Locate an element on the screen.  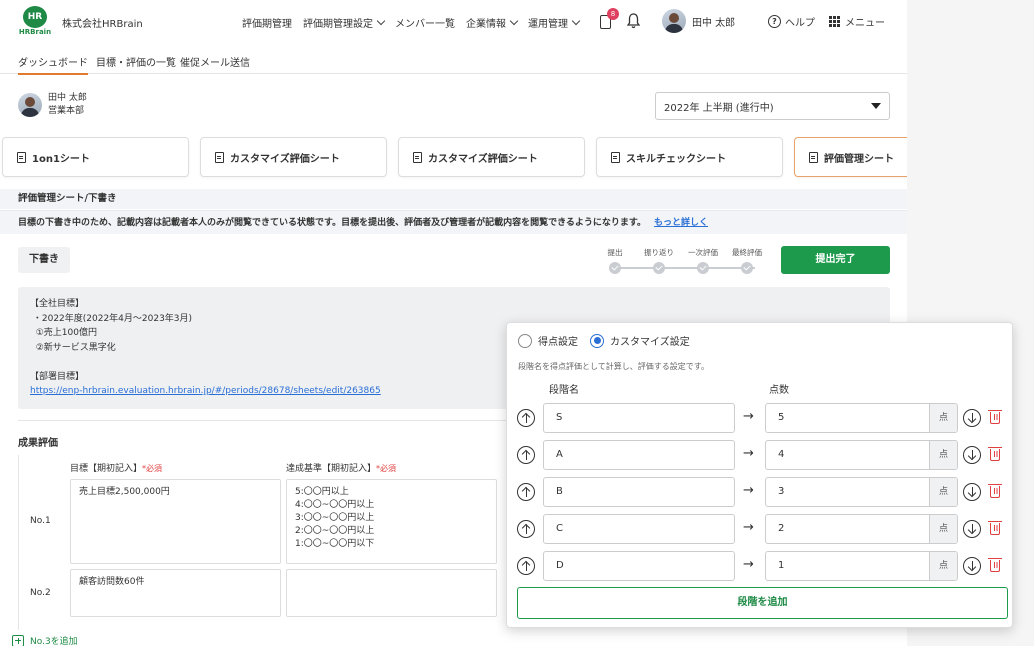
row-label: No.1 is located at coordinates (40, 521).